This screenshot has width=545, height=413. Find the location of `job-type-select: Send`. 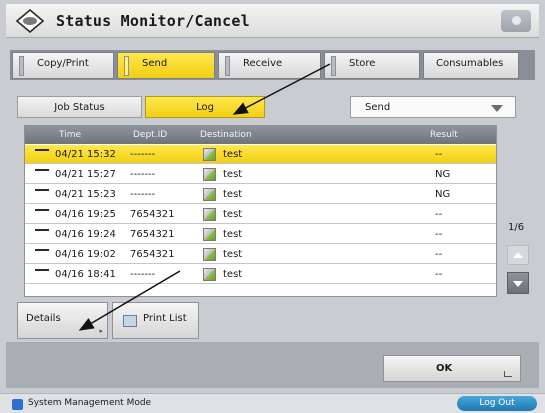

job-type-select: Send is located at coordinates (433, 107).